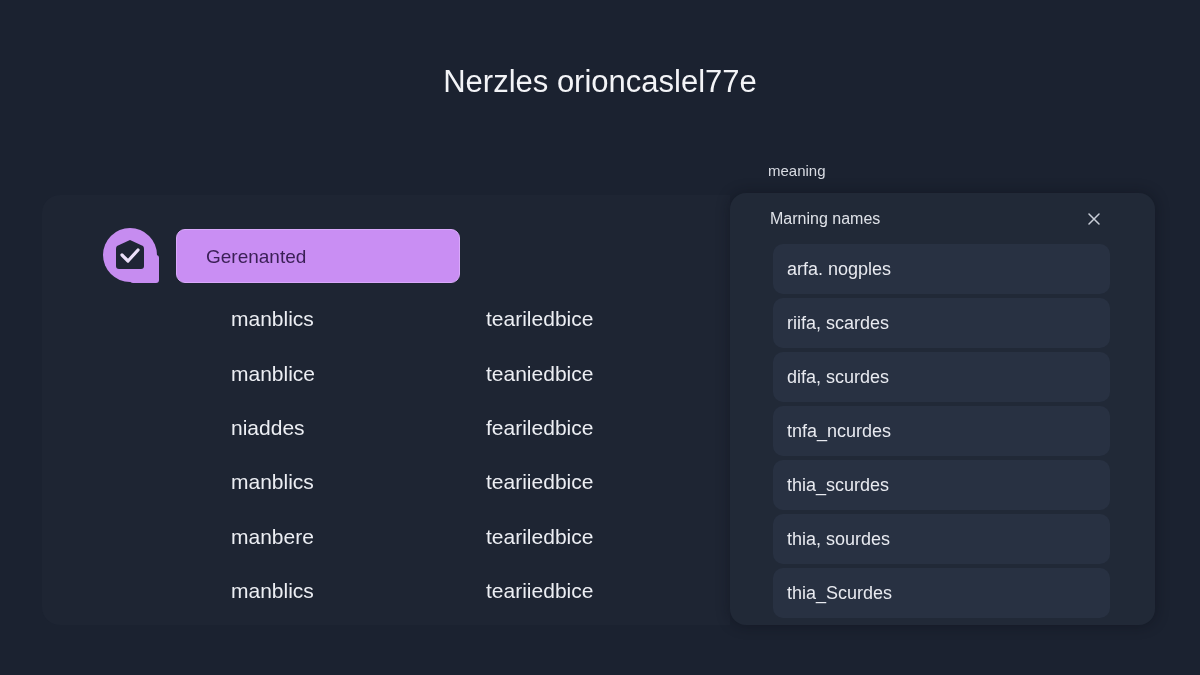  I want to click on name-item: tnfa_ncurdes, so click(941, 431).